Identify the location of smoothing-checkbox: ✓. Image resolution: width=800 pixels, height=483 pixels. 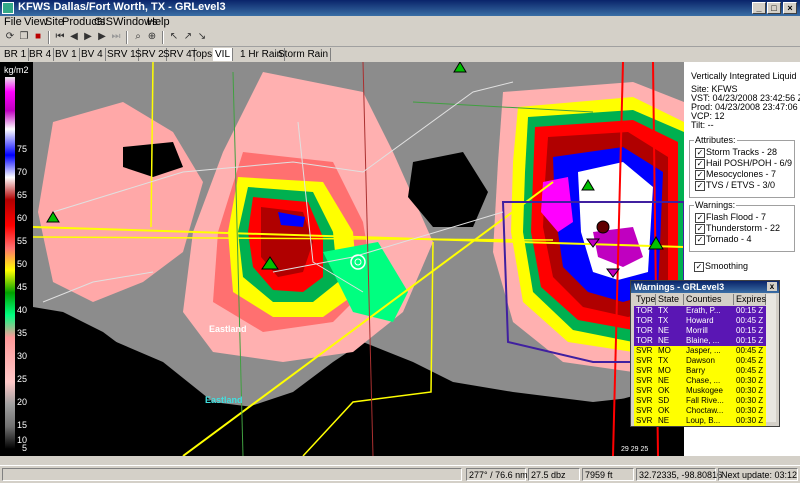
(699, 267).